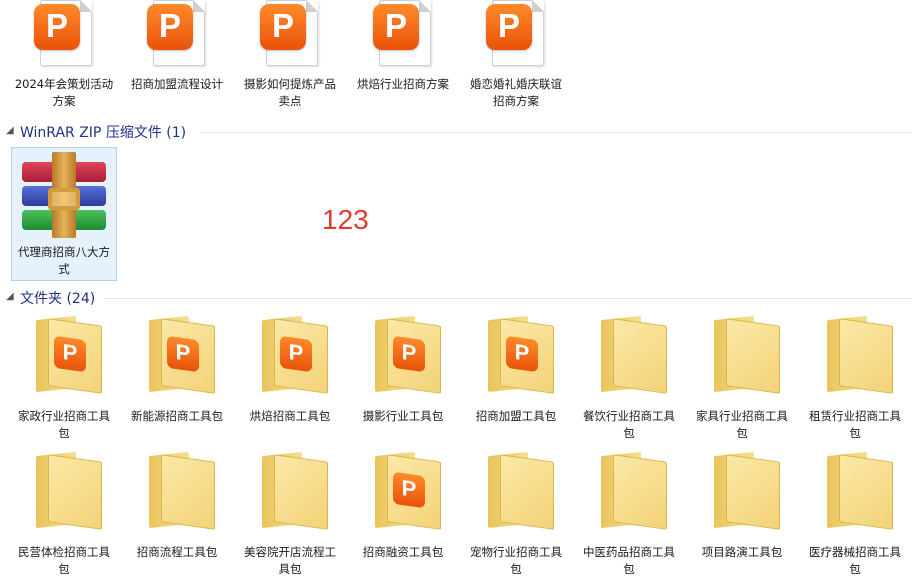 The image size is (918, 578). I want to click on file-item: P 摄影如何提炼产品卖点, so click(290, 55).